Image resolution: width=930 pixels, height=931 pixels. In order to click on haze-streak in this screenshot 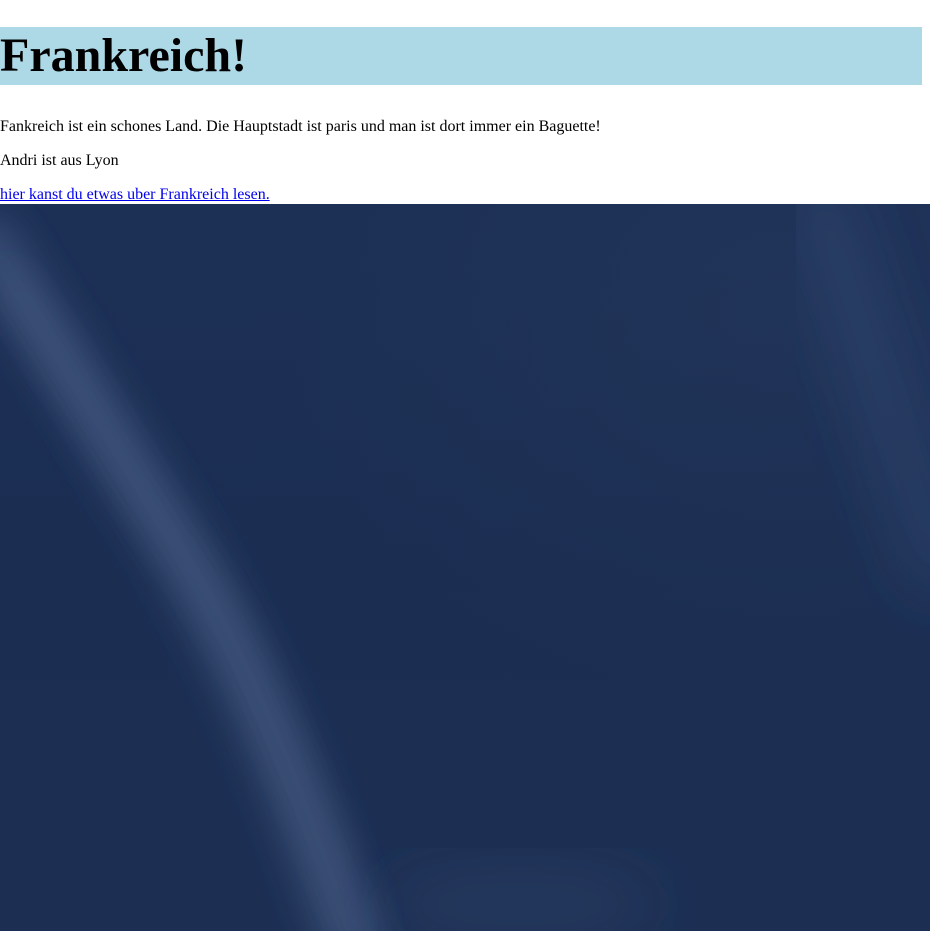, I will do `click(860, 398)`.